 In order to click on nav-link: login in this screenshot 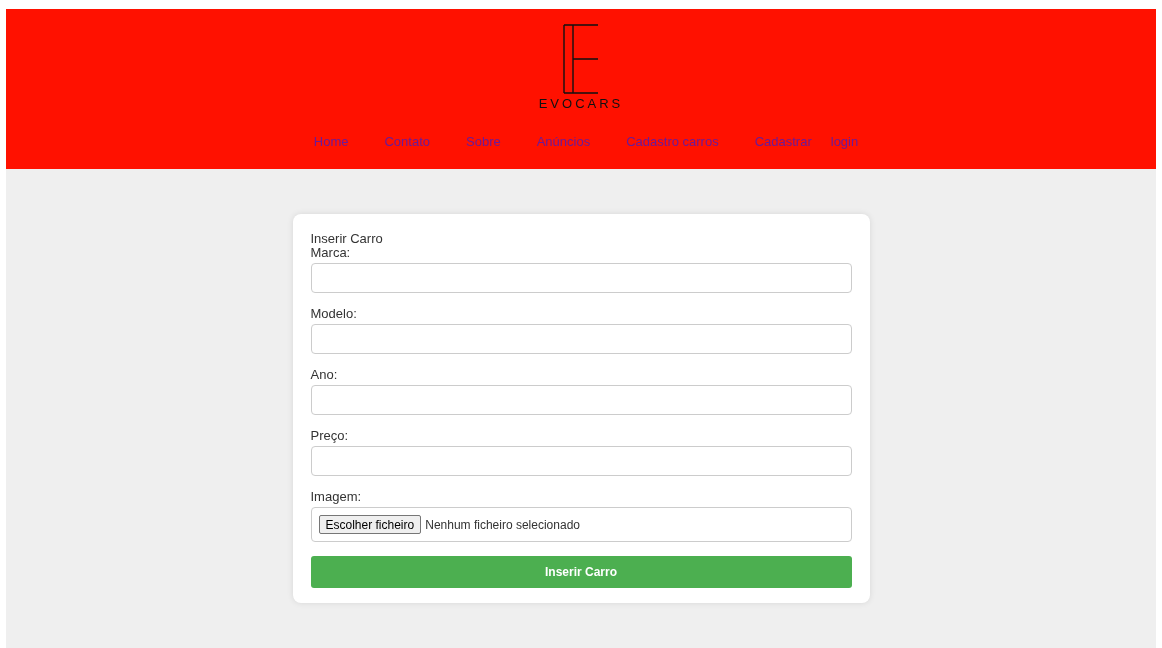, I will do `click(844, 142)`.